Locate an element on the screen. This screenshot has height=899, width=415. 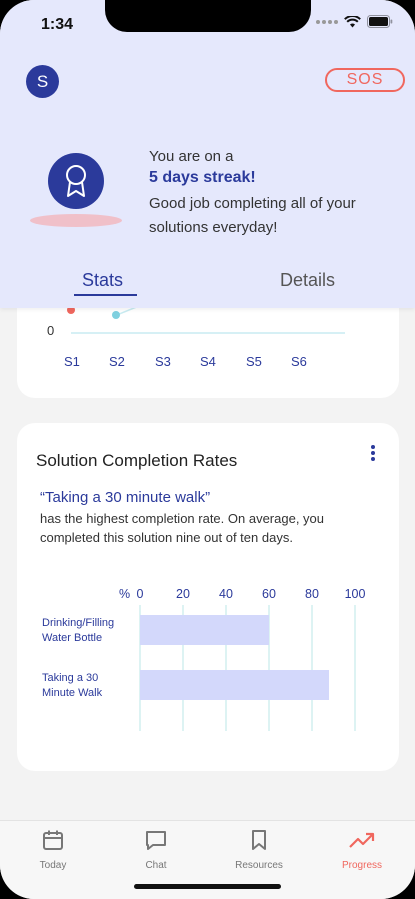
x-axis-unit: % is located at coordinates (125, 594).